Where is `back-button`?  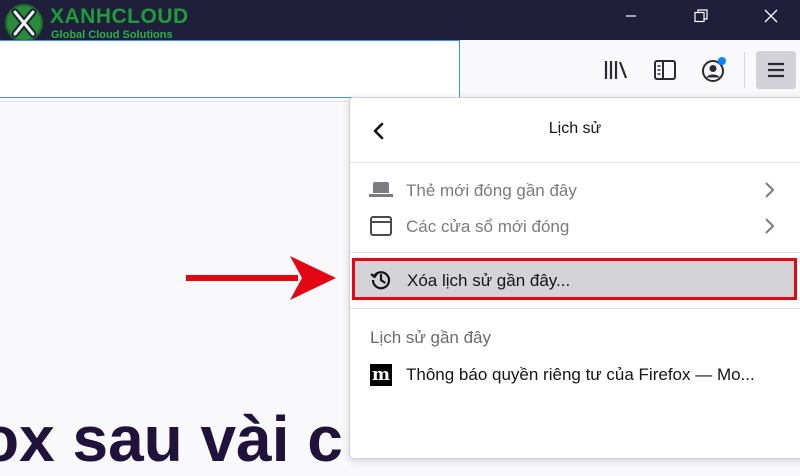 back-button is located at coordinates (379, 131).